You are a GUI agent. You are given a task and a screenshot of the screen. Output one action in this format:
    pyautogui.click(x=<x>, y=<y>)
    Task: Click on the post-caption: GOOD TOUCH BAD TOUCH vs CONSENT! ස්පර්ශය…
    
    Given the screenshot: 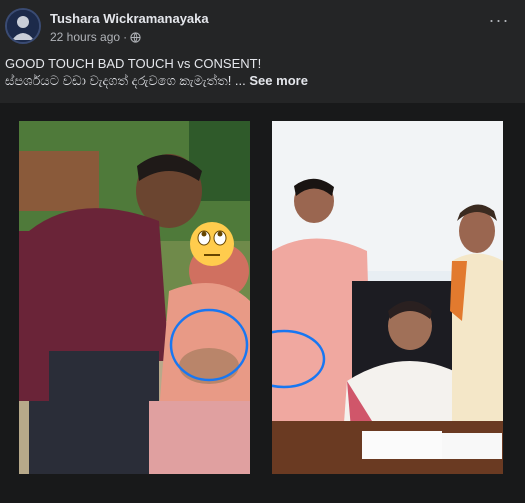 What is the action you would take?
    pyautogui.click(x=260, y=72)
    